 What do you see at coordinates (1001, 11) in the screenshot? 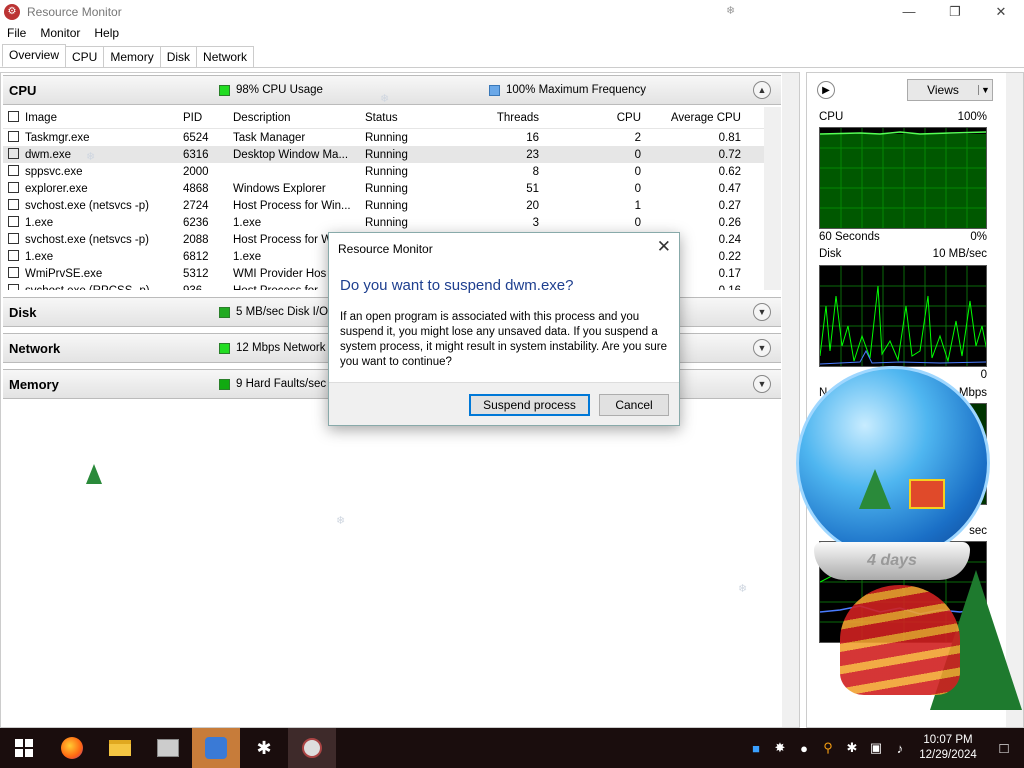
I see `close-button: ✕` at bounding box center [1001, 11].